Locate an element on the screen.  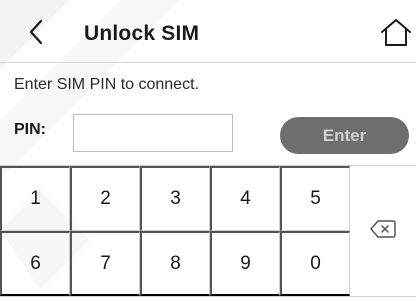
keypad-key-3: 3 is located at coordinates (175, 198).